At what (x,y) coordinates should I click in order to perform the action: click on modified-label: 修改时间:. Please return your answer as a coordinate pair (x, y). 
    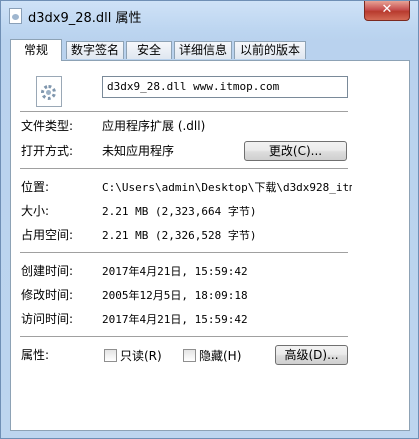
    Looking at the image, I should click on (47, 295).